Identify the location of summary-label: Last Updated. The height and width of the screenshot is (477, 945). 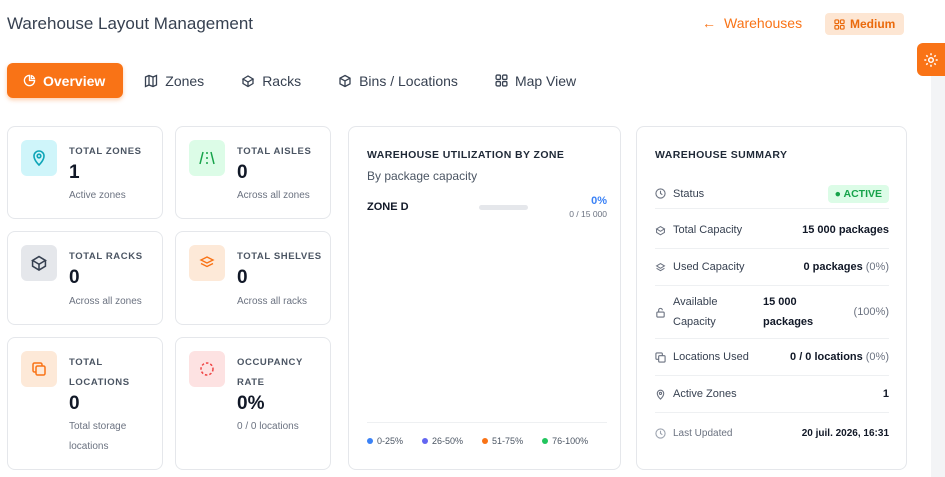
(703, 433).